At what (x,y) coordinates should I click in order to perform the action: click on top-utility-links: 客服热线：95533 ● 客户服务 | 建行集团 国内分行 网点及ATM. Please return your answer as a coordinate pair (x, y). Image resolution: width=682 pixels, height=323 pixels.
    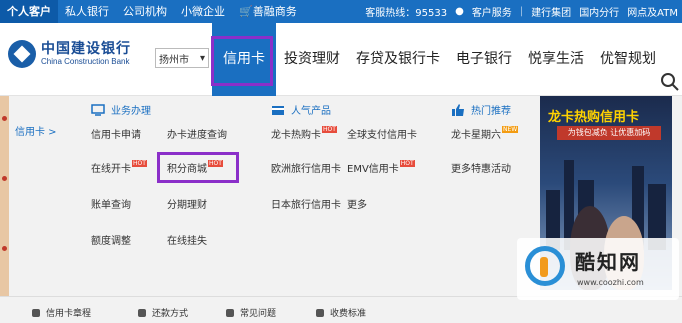
    Looking at the image, I should click on (521, 11).